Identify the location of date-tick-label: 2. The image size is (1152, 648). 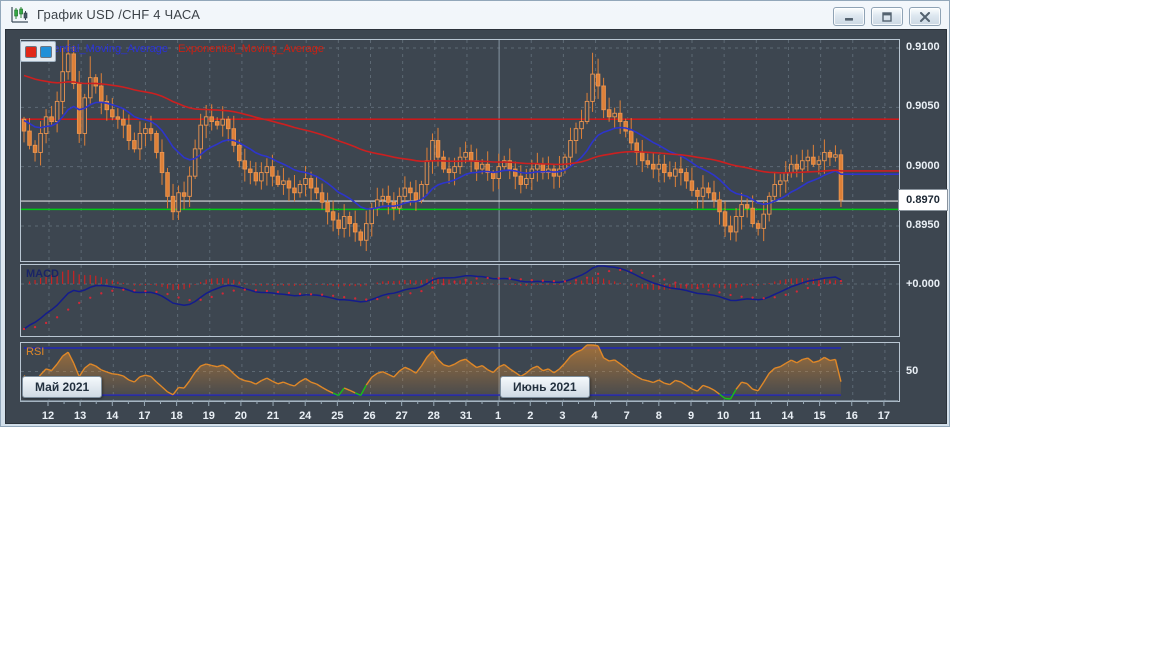
(530, 416).